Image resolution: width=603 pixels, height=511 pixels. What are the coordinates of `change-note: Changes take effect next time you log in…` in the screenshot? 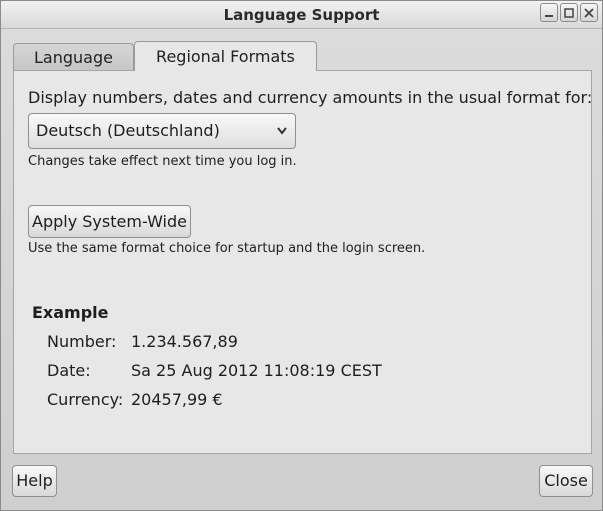 It's located at (162, 161).